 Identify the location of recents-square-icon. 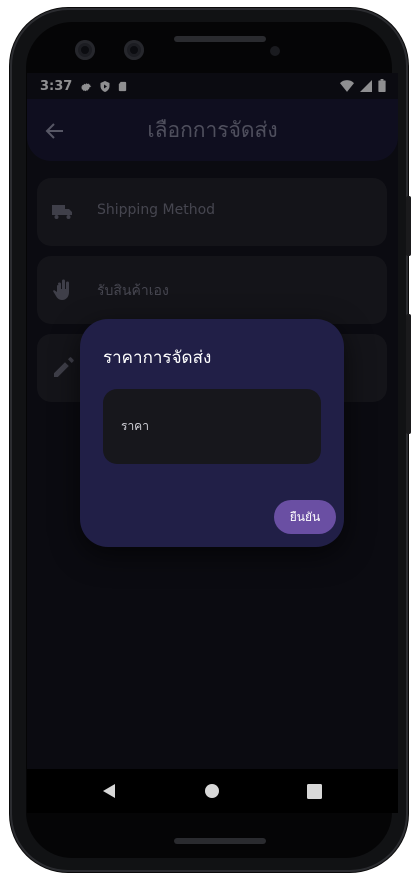
(314, 791).